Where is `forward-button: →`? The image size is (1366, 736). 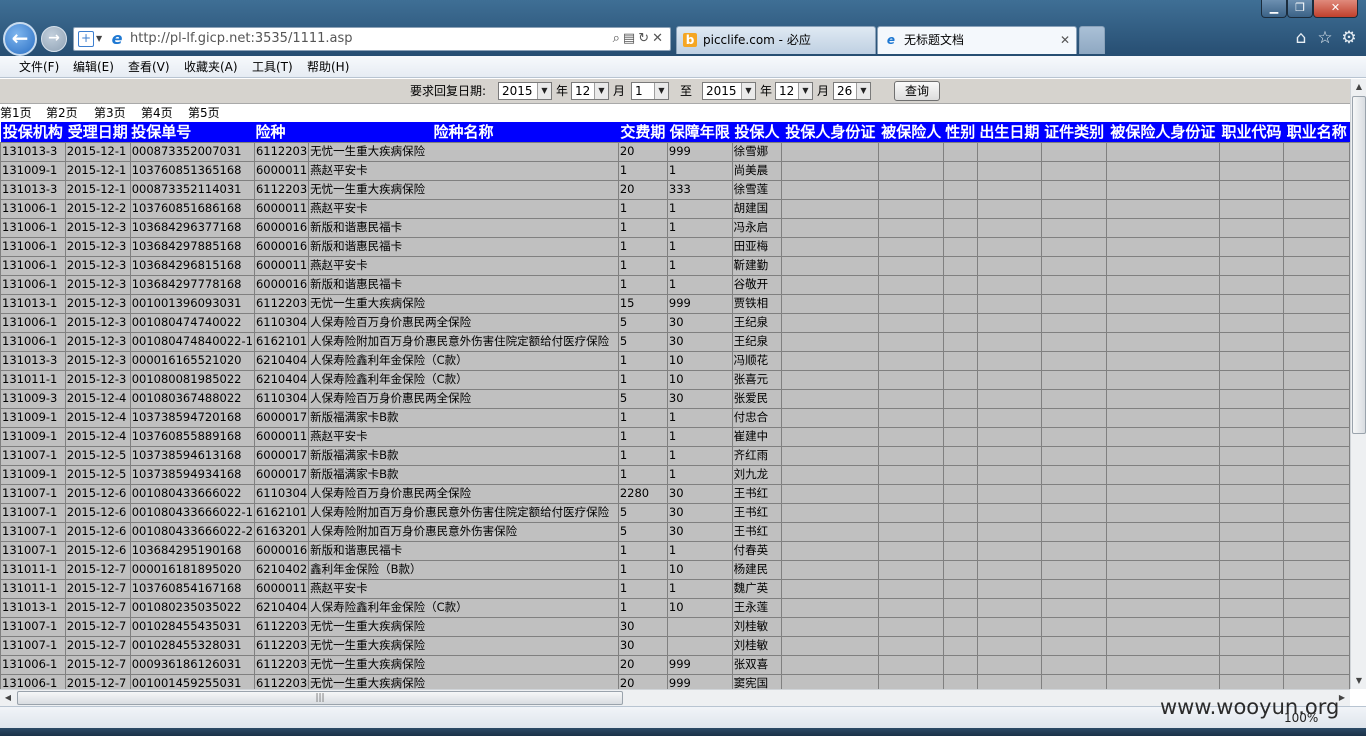
forward-button: → is located at coordinates (54, 39).